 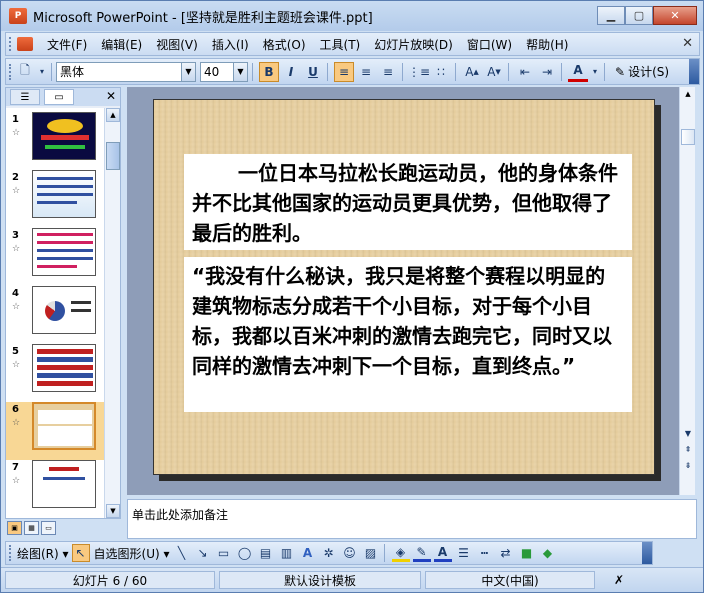 I want to click on previous-slide-icon: ⇞, so click(x=688, y=449).